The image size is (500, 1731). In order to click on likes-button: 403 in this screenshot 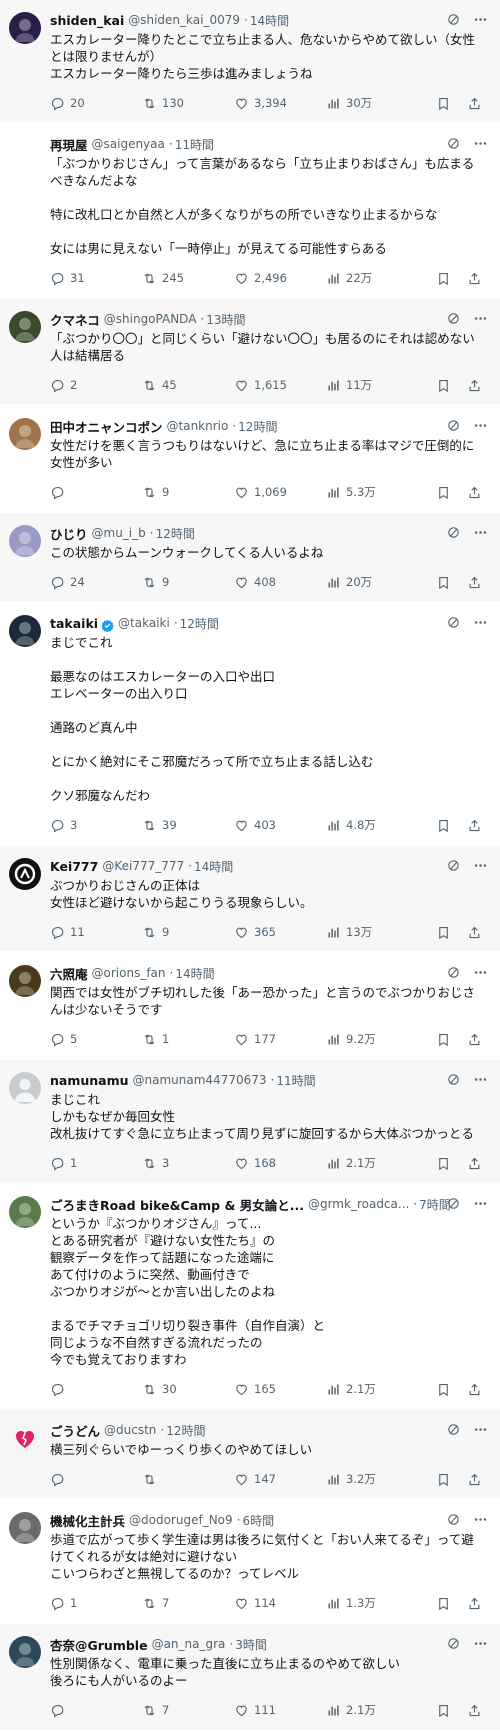, I will do `click(280, 825)`.